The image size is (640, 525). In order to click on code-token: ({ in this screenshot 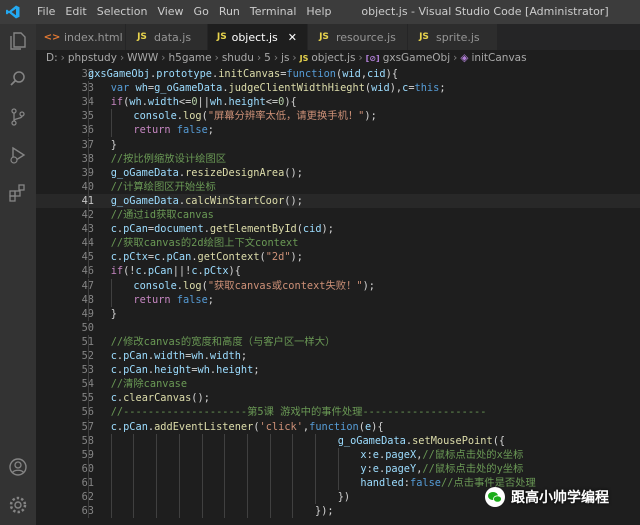, I will do `click(499, 440)`.